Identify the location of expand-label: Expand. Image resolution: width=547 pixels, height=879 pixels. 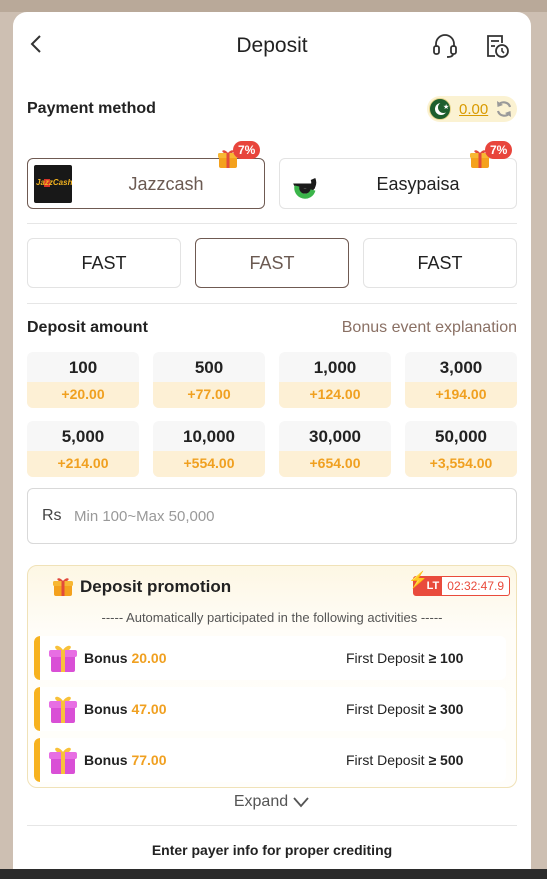
(261, 801).